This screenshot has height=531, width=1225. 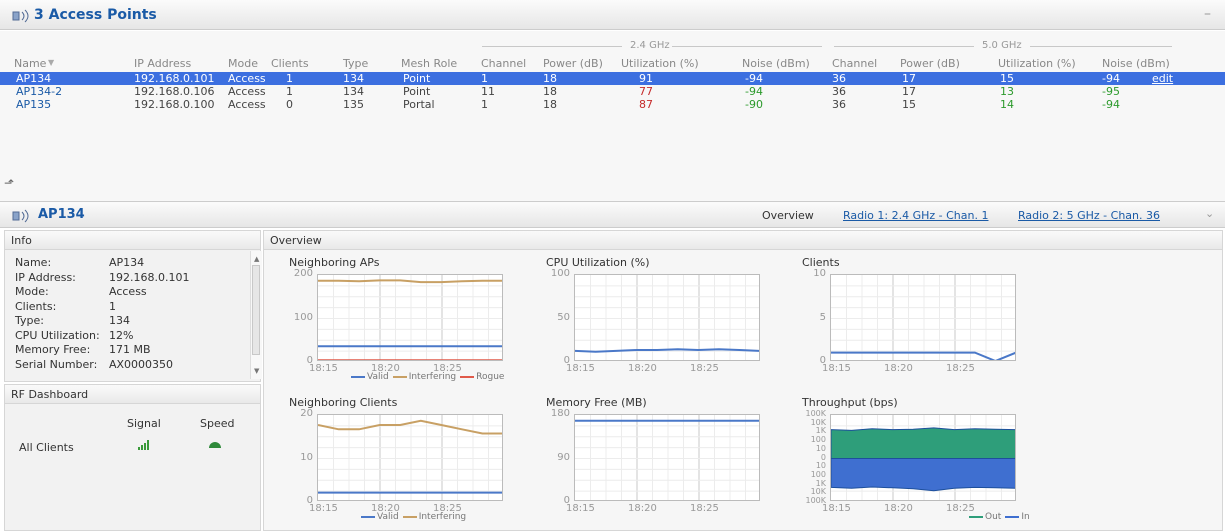 I want to click on sort-desc-icon: ▼, so click(x=51, y=62).